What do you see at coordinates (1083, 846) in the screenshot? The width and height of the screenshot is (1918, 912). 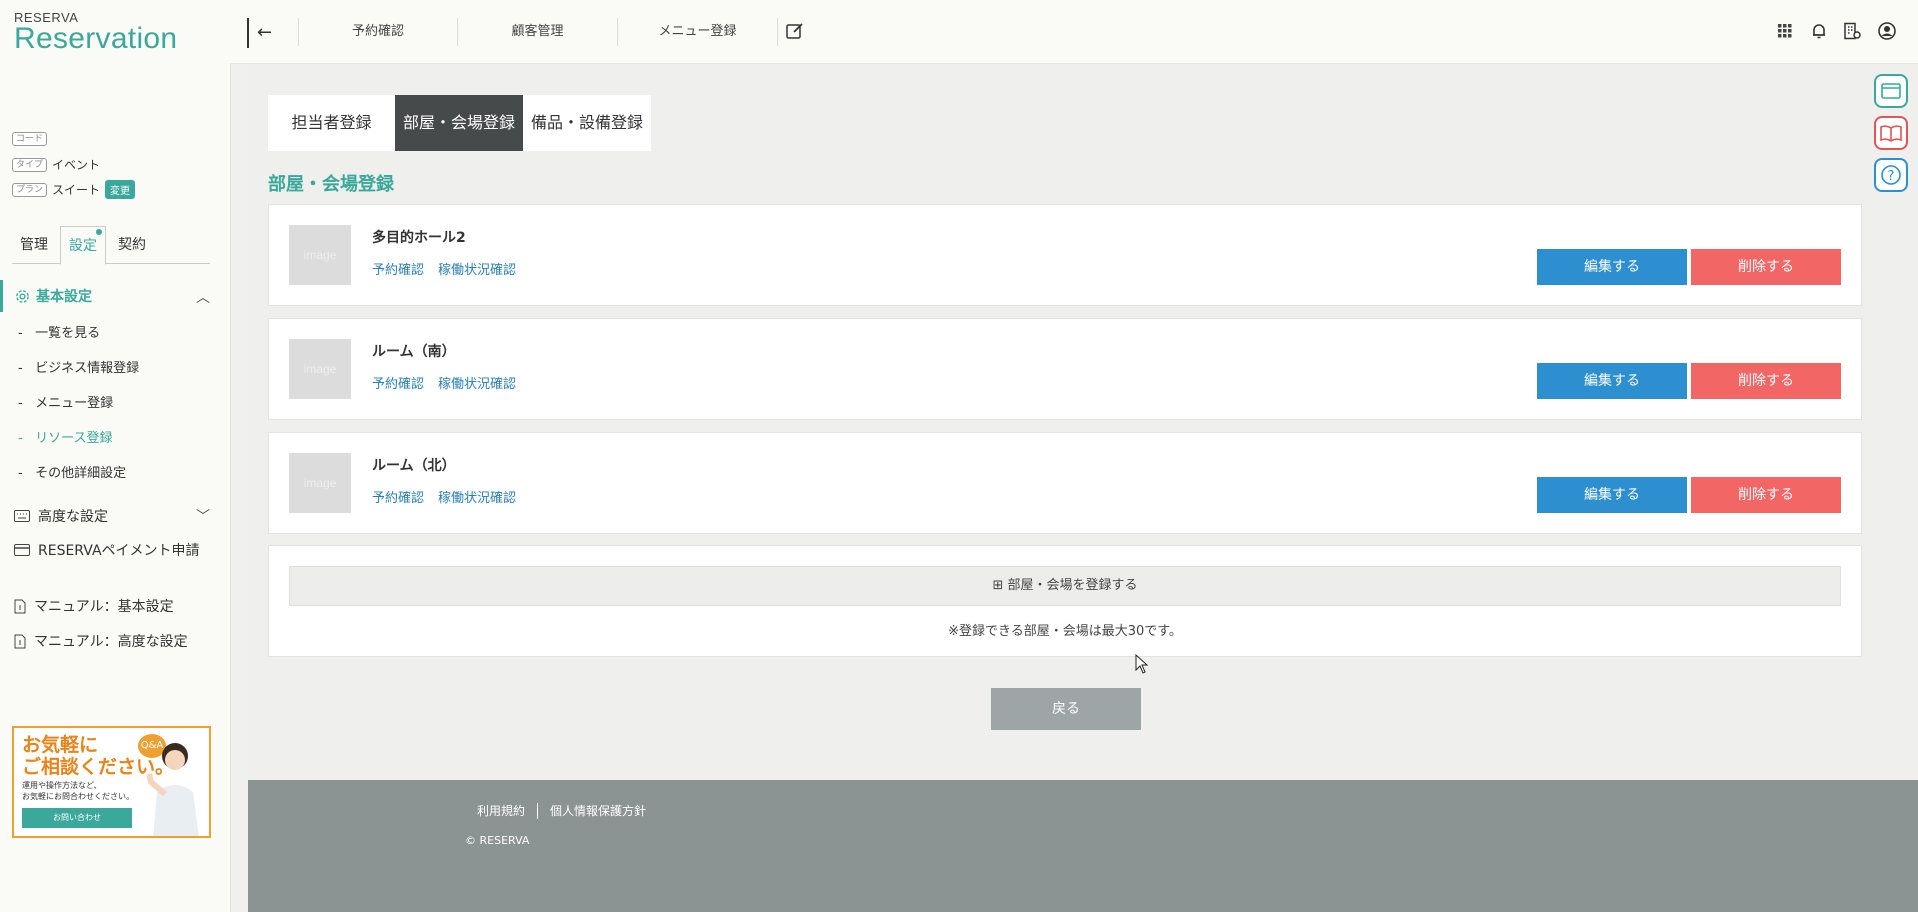 I see `footer: 利用規約 個人情報保護方針 © RESERVA` at bounding box center [1083, 846].